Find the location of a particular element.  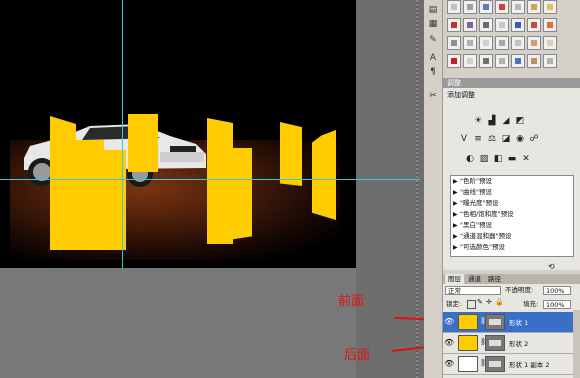

preset-item: ▶ "色相/饱和度"预设 is located at coordinates (512, 214).